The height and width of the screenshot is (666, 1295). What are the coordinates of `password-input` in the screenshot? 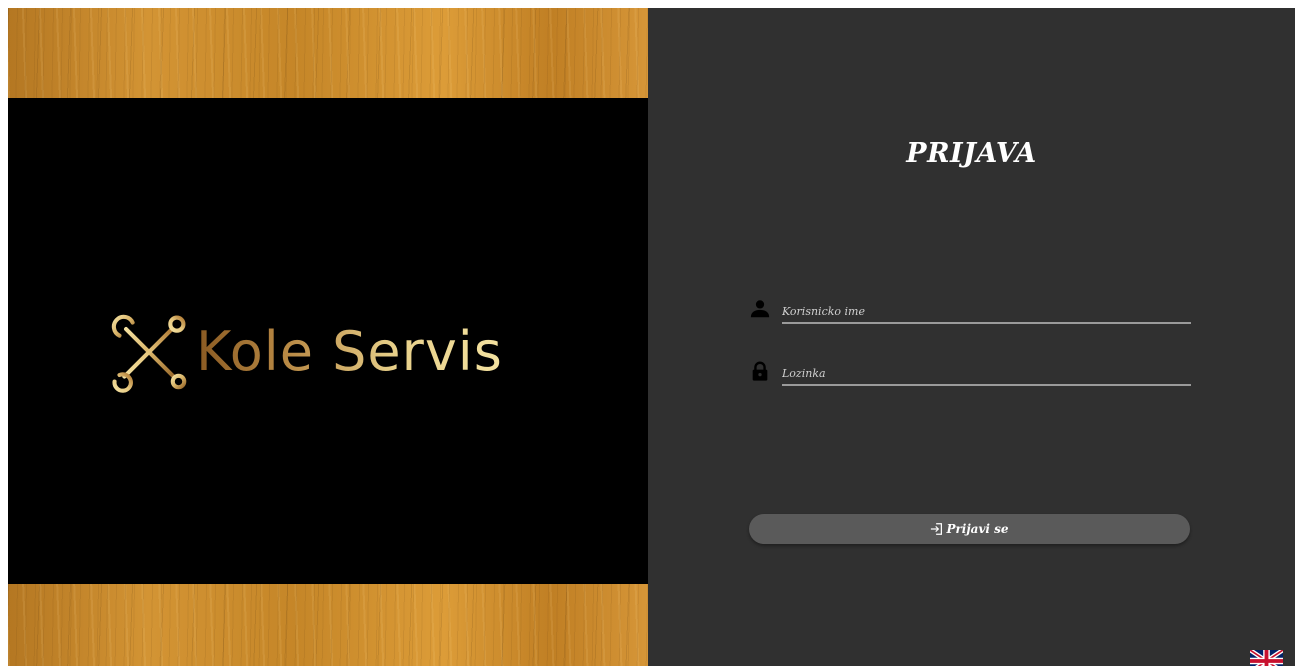 It's located at (986, 374).